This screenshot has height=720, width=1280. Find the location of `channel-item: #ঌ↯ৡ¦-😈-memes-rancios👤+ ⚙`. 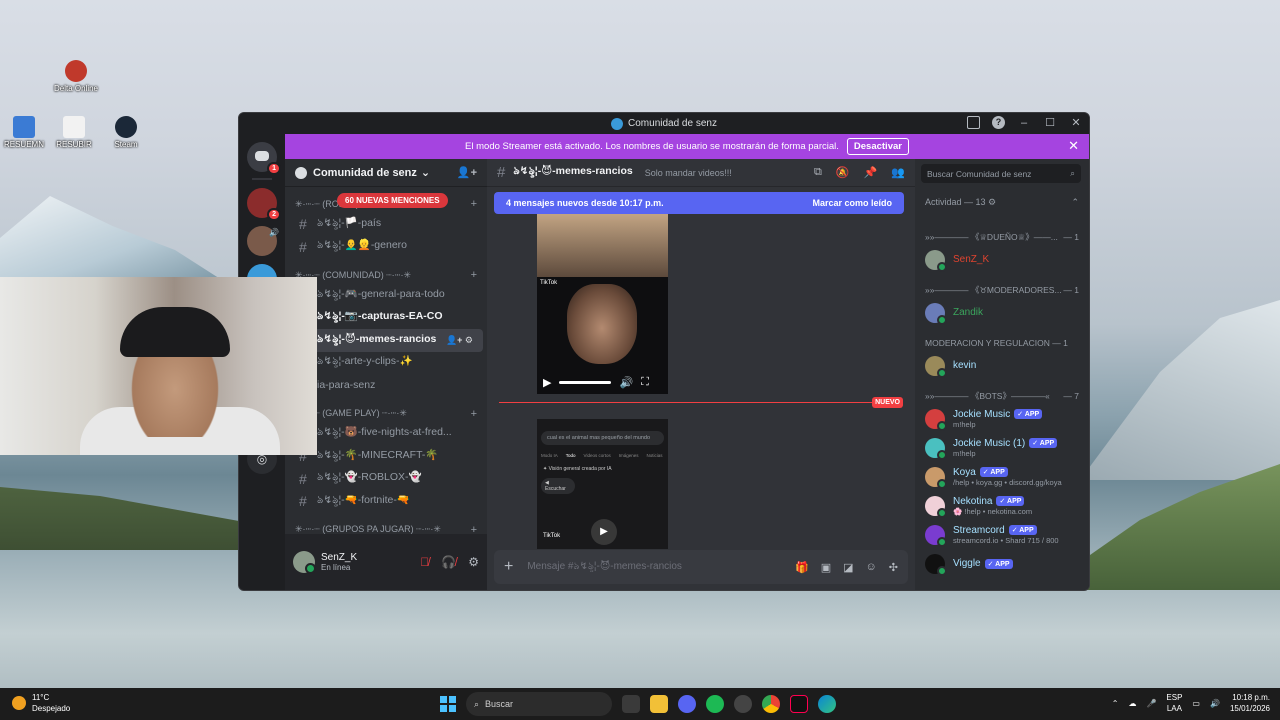

channel-item: #ঌ↯ৡ¦-😈-memes-rancios👤+ ⚙ is located at coordinates (386, 340).